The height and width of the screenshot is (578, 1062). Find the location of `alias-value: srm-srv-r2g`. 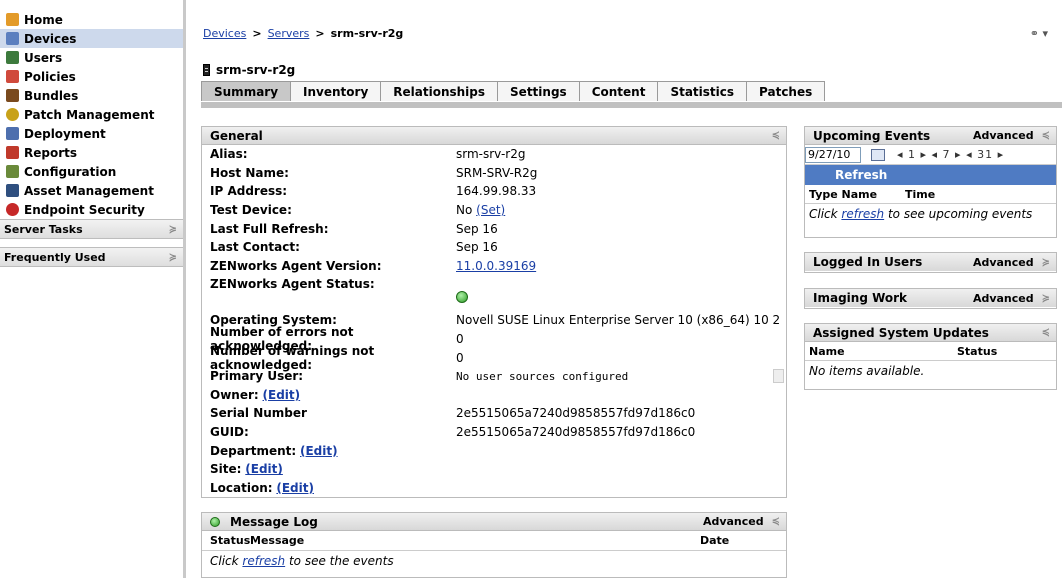

alias-value: srm-srv-r2g is located at coordinates (491, 154).